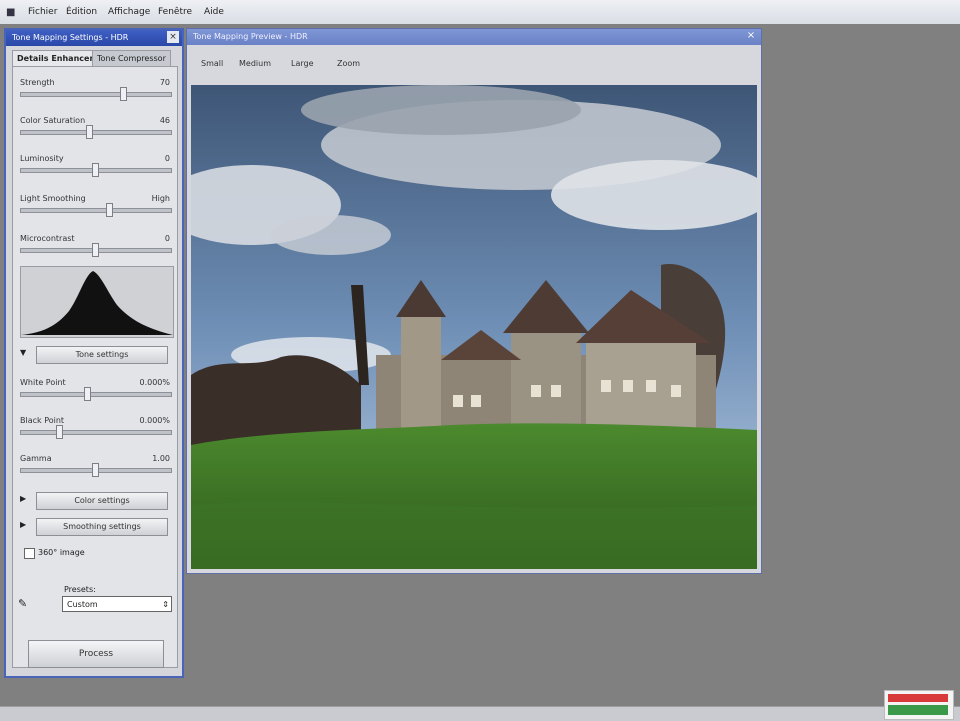  I want to click on menu-item-window: Fenêtre, so click(175, 12).